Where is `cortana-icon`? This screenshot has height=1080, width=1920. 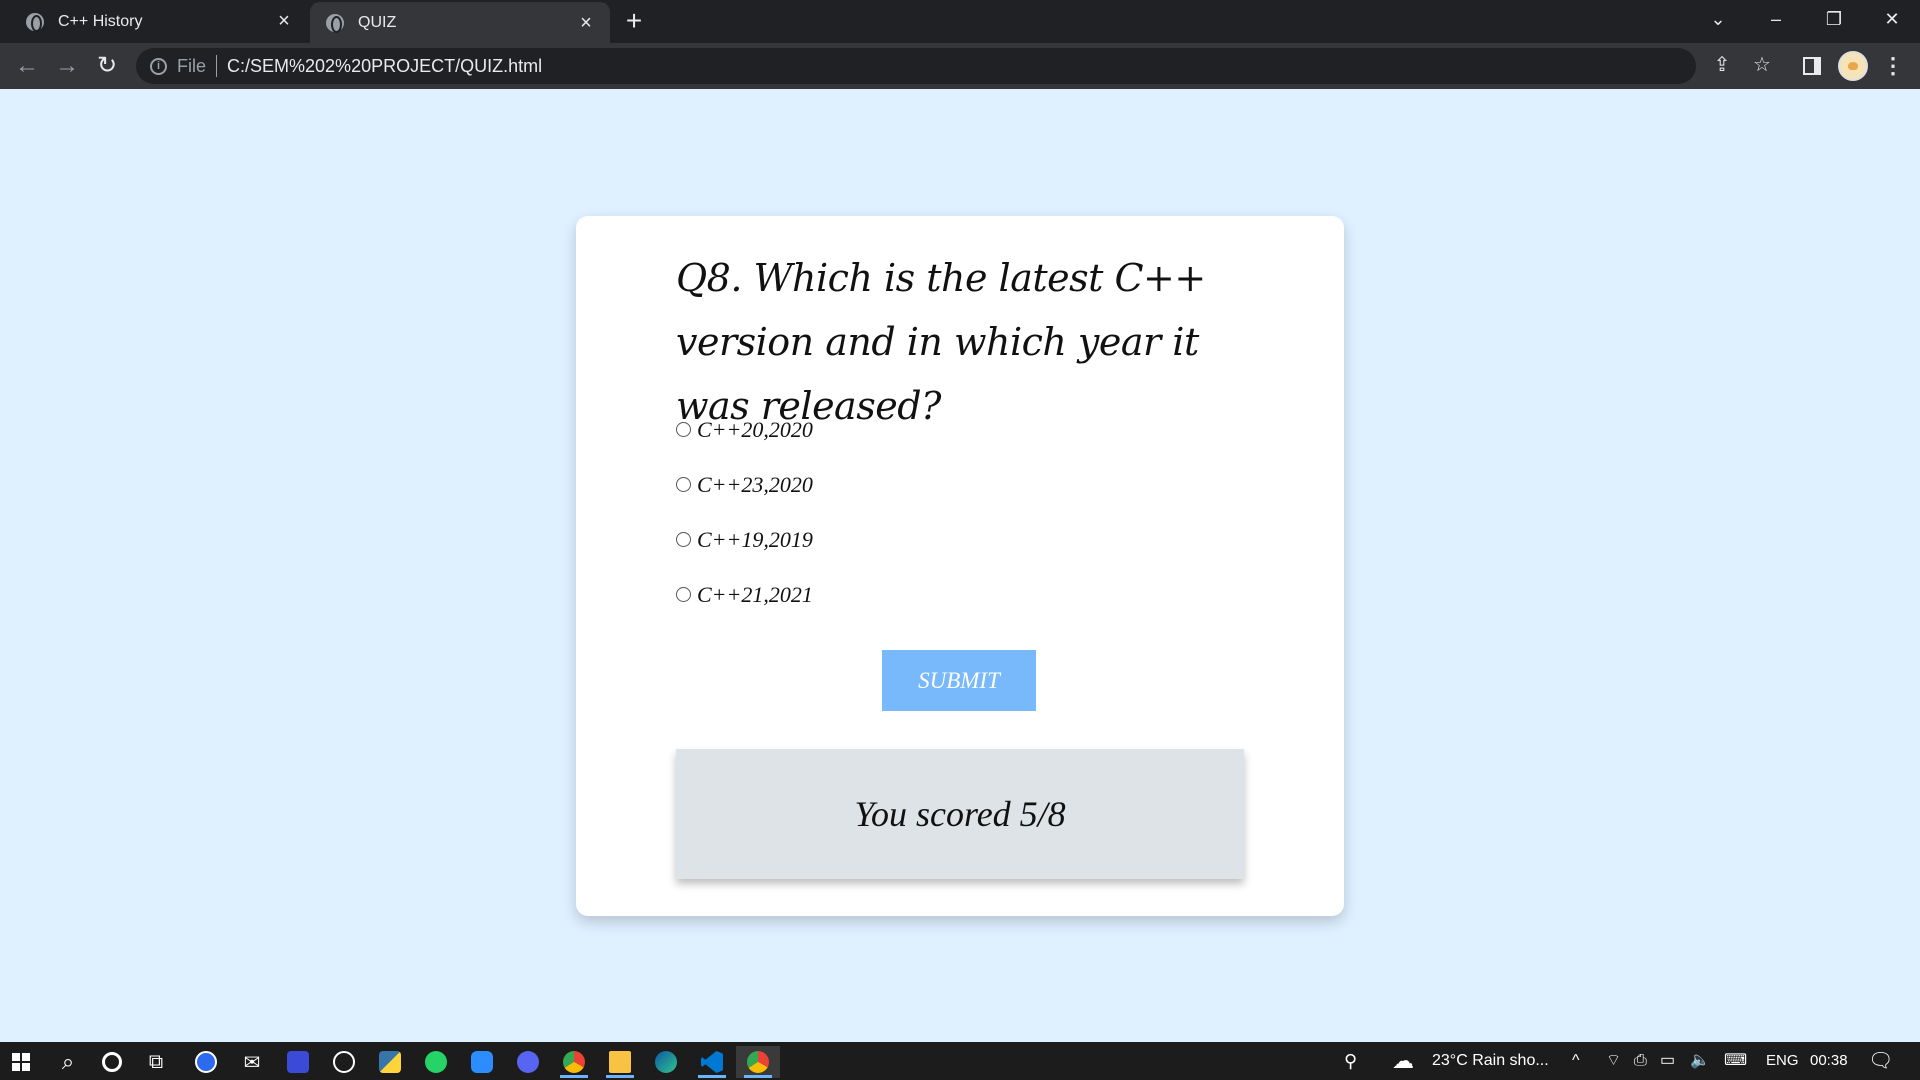 cortana-icon is located at coordinates (112, 1062).